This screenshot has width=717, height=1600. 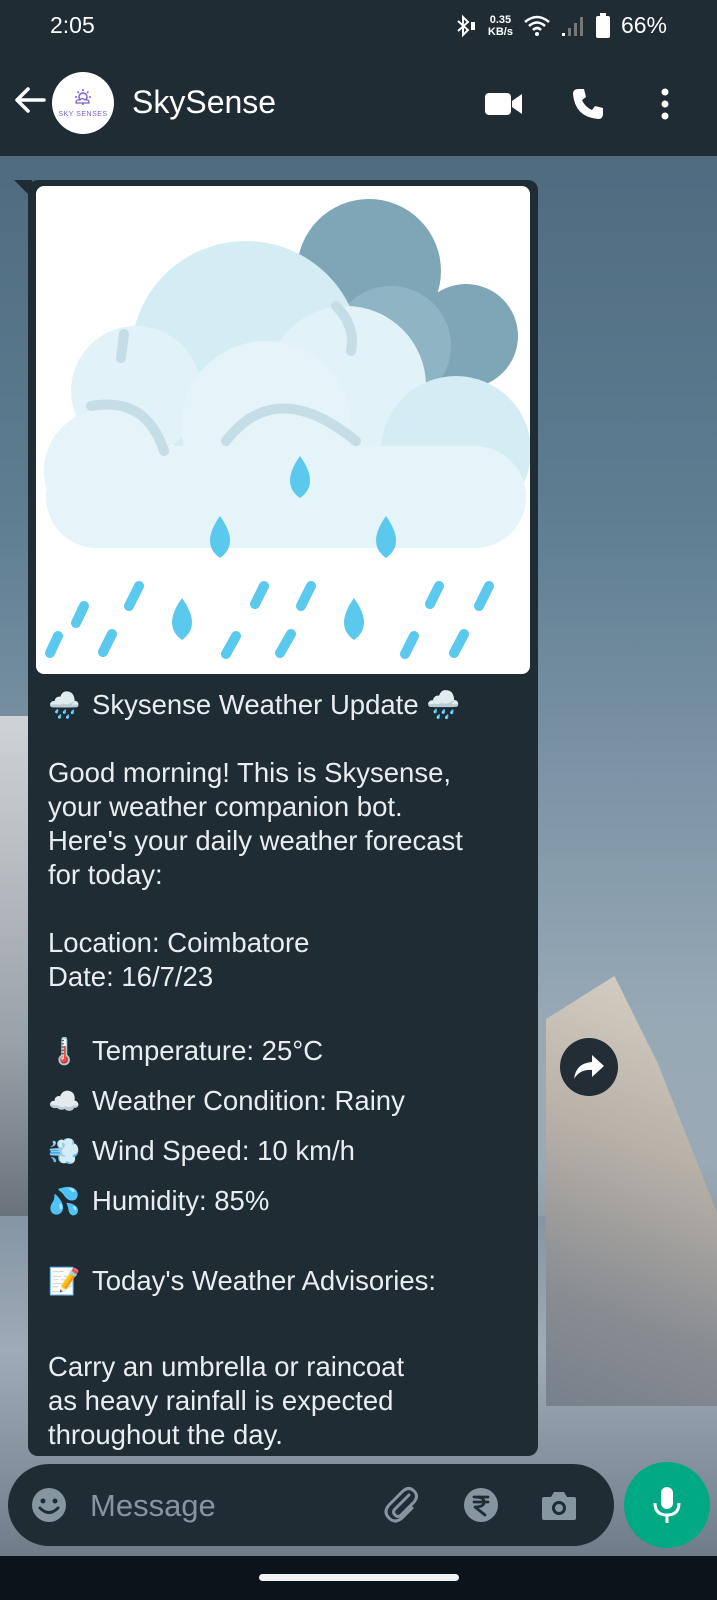 I want to click on wind-emoji-icon: 💨, so click(x=64, y=1151).